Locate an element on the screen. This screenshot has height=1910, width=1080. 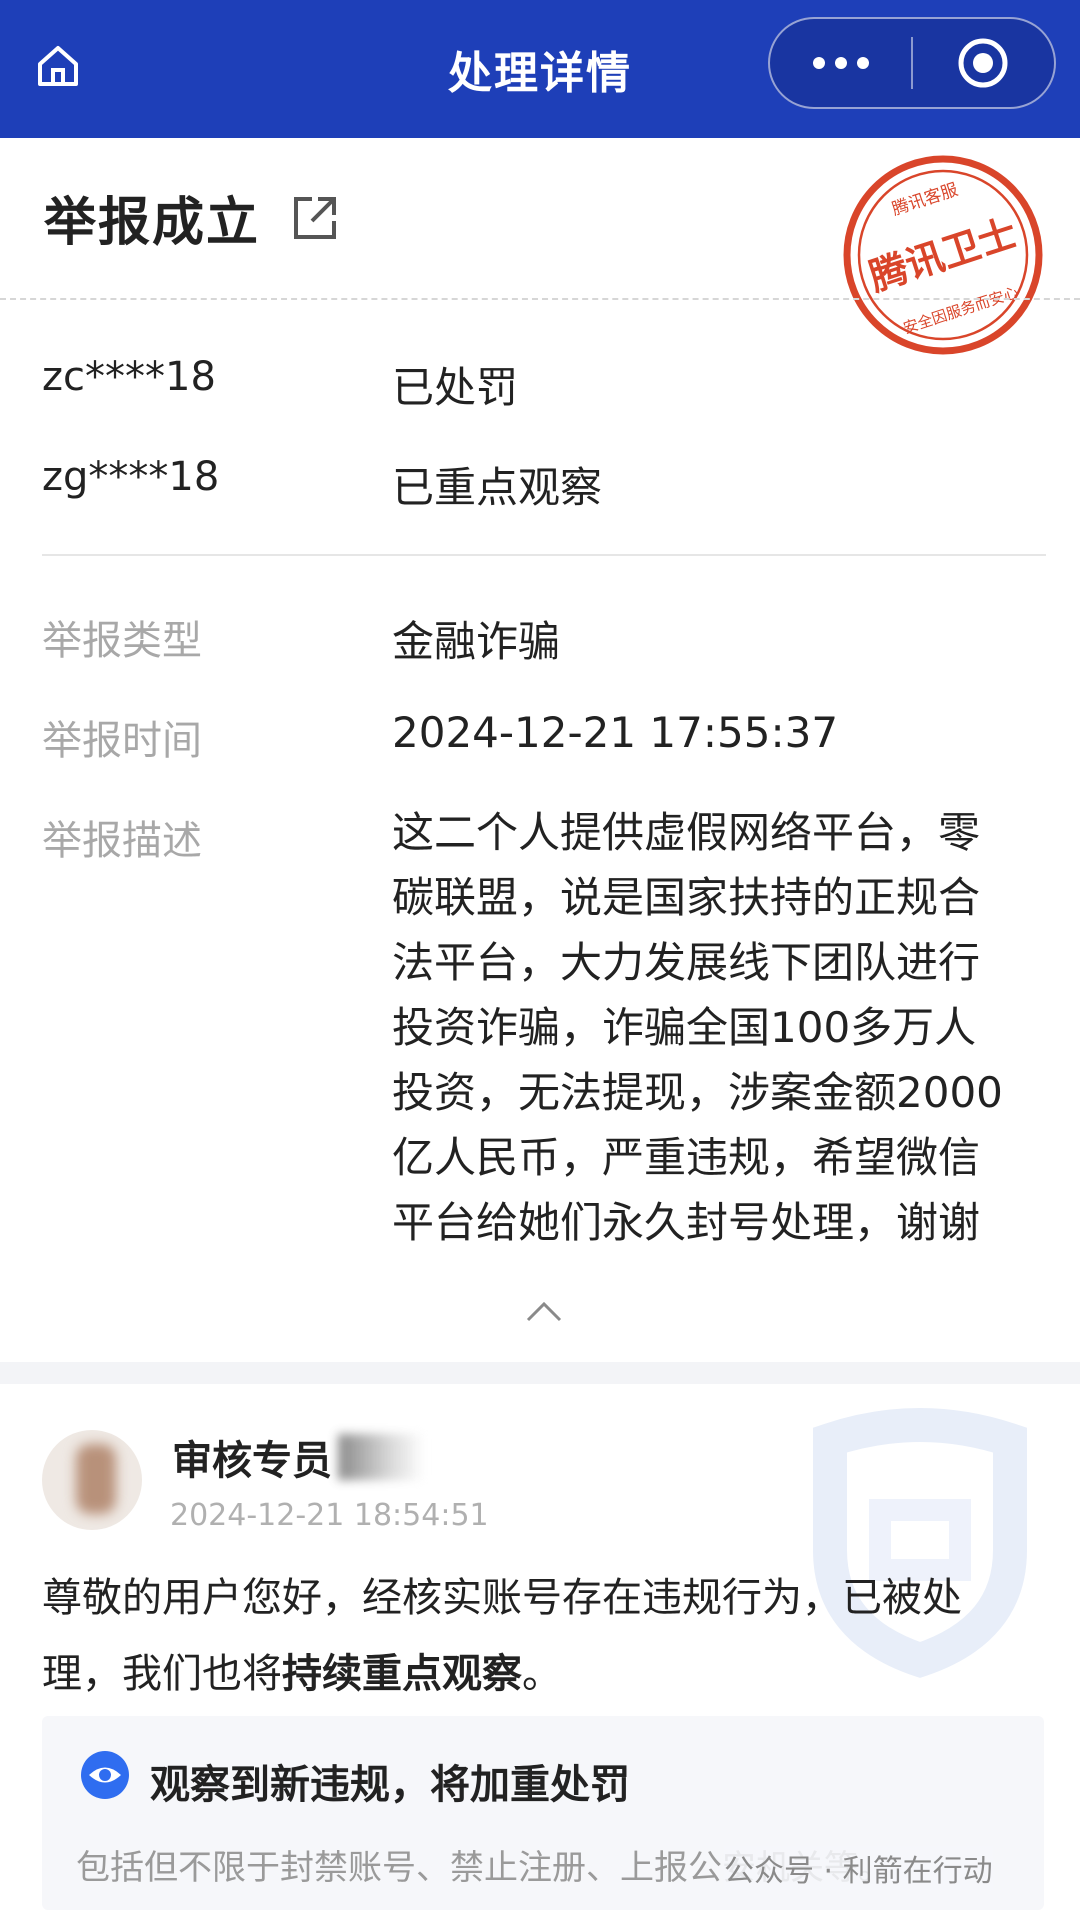
desc-line: 碳联盟，说是国家扶持的正规合 is located at coordinates (686, 897).